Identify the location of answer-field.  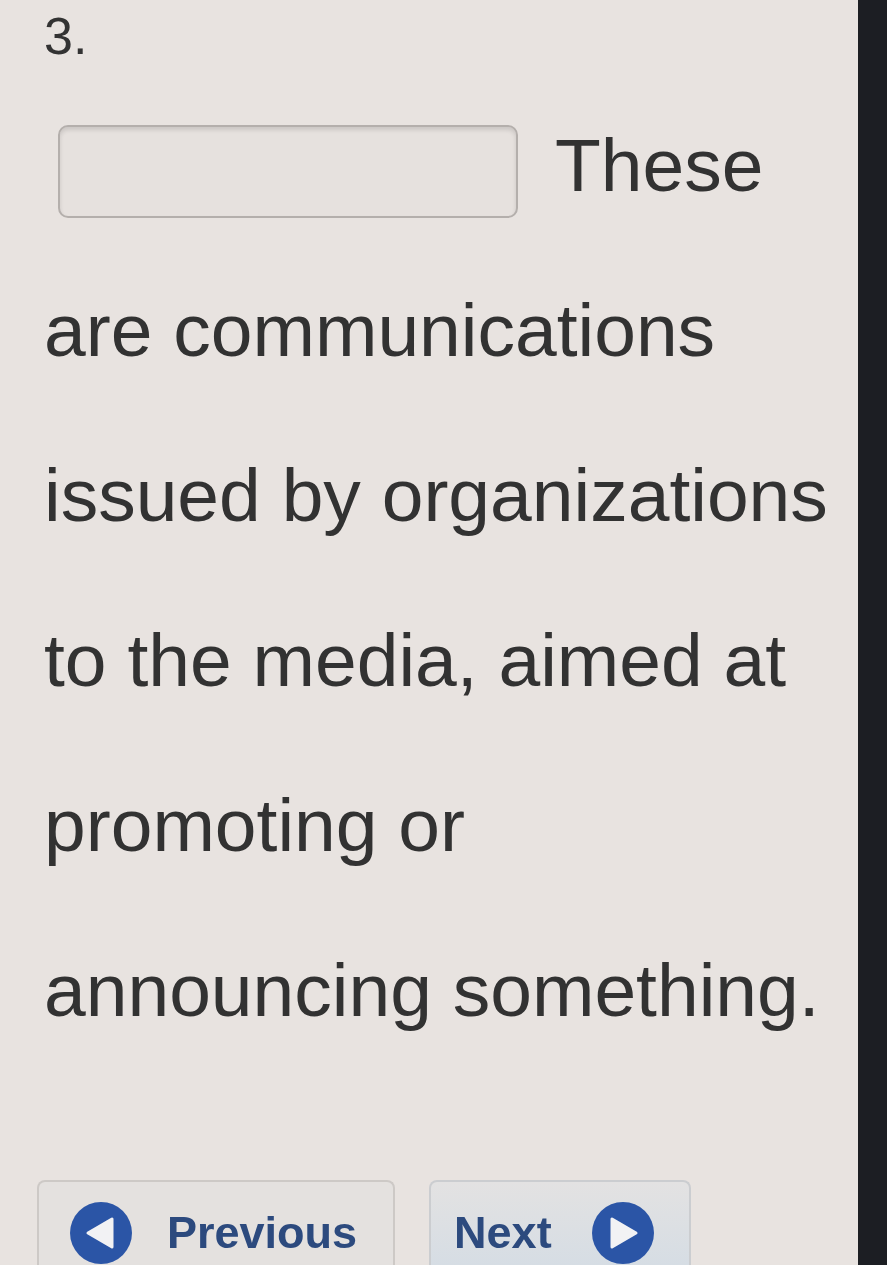
(288, 171).